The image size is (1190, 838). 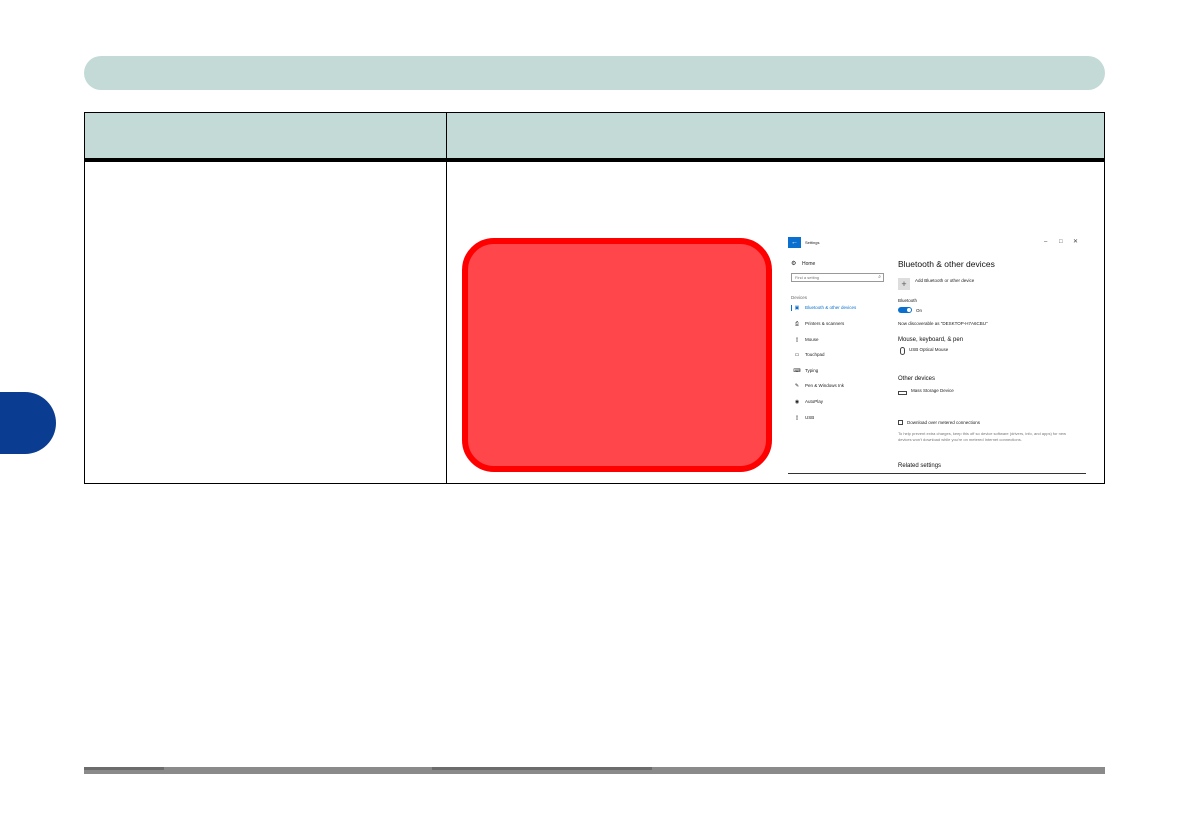 What do you see at coordinates (904, 284) in the screenshot?
I see `plus-icon: +` at bounding box center [904, 284].